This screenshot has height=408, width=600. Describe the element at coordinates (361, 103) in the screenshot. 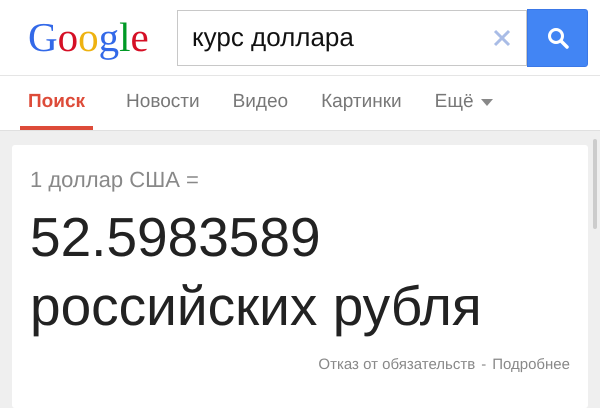

I see `tab: Картинки` at that location.